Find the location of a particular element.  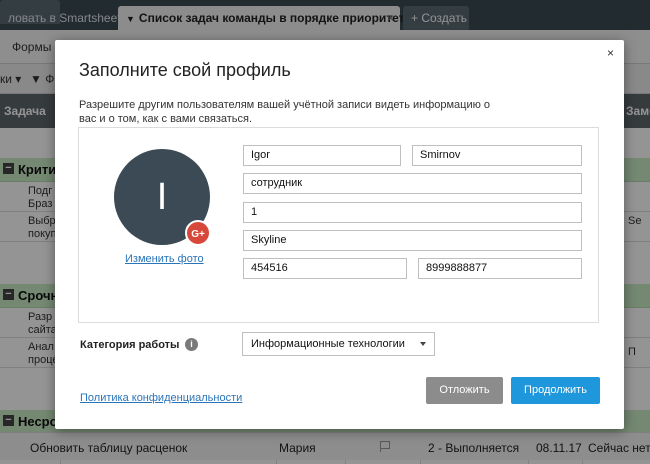

close-icon: × is located at coordinates (610, 53).